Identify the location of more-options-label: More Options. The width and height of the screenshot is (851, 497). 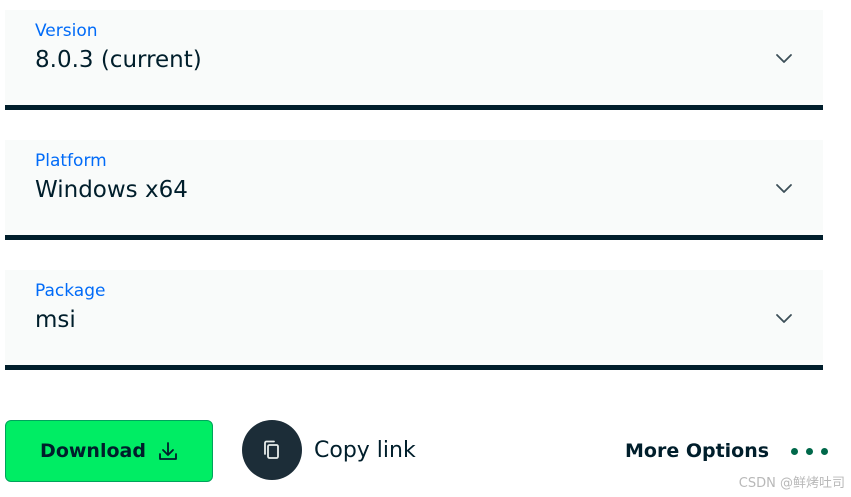
(697, 451).